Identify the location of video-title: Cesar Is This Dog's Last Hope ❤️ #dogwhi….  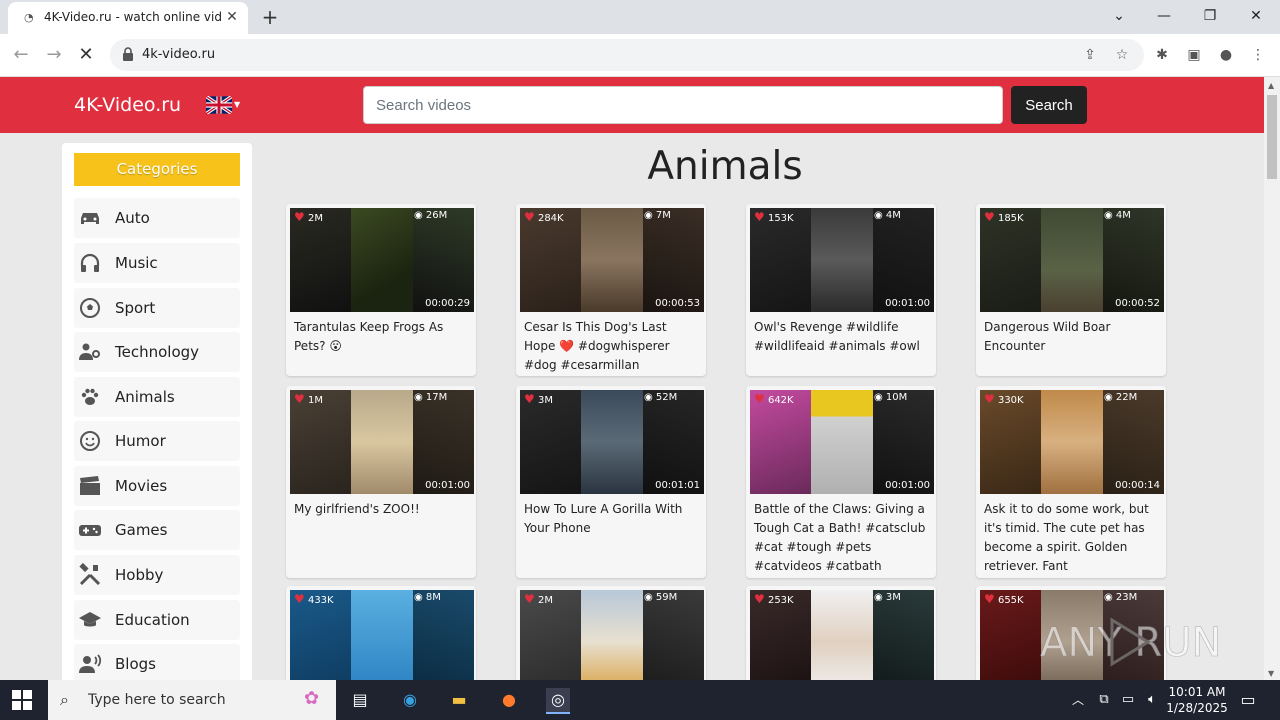
(612, 346).